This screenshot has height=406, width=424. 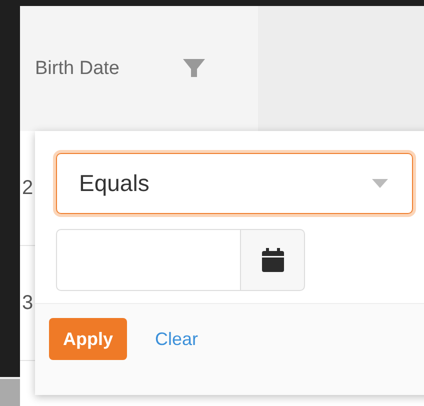 What do you see at coordinates (234, 183) in the screenshot?
I see `operator-dropdown: Equals` at bounding box center [234, 183].